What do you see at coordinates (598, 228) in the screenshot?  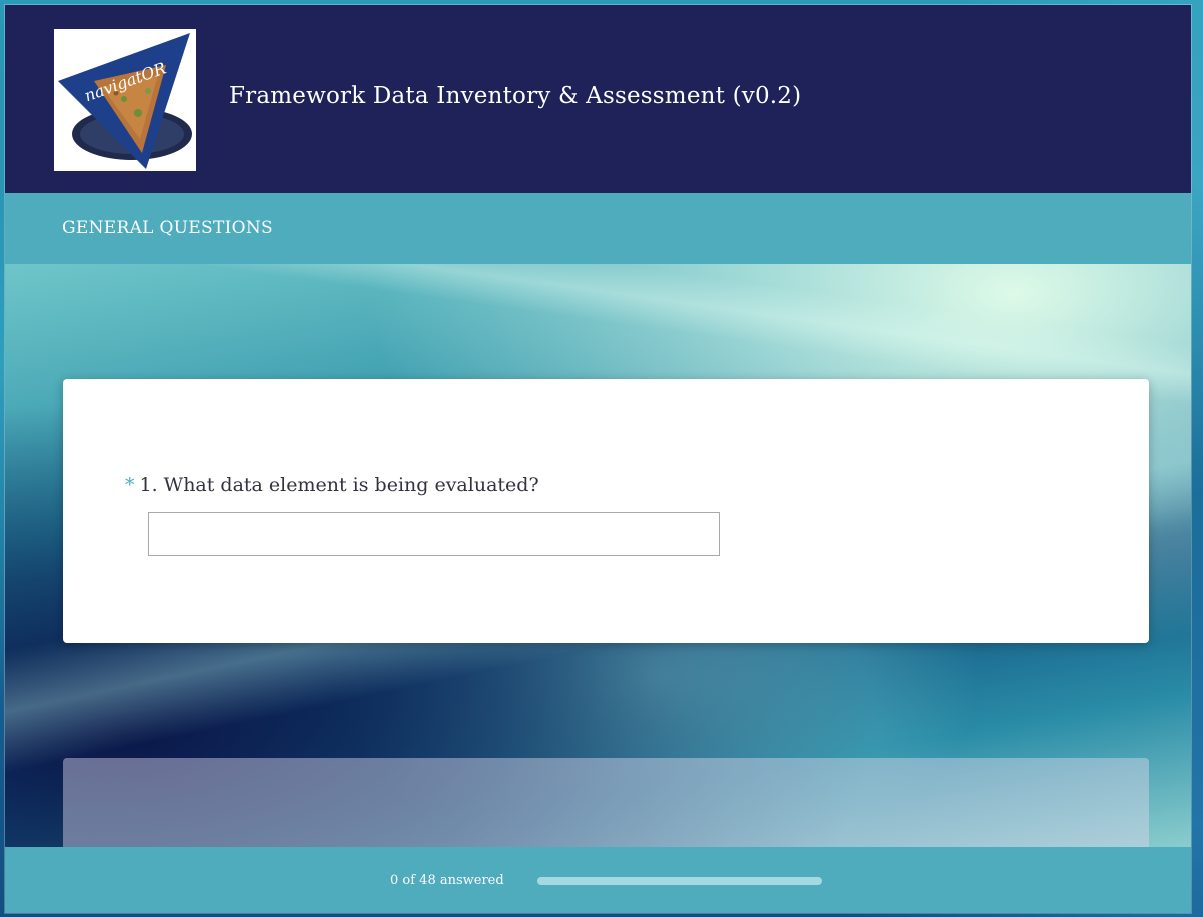 I see `section-bar: GENERAL QUESTIONS` at bounding box center [598, 228].